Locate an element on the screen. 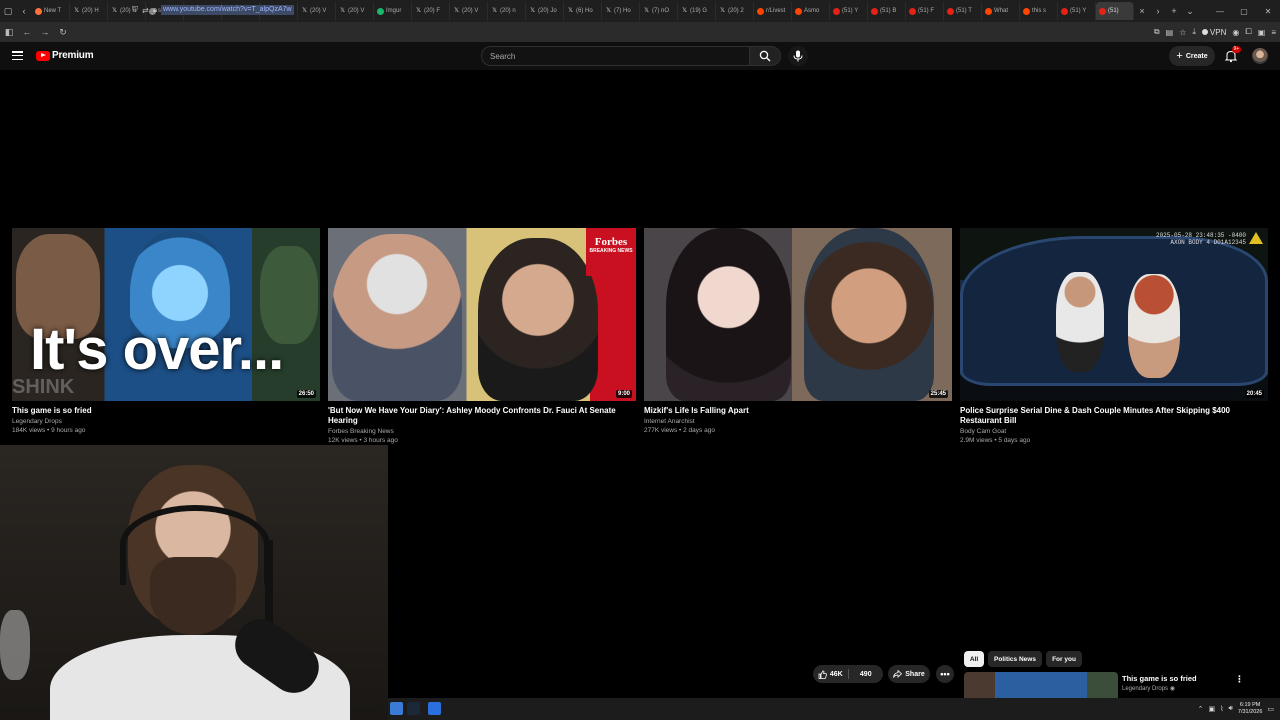  duration-badge: 9:00 is located at coordinates (623, 394).